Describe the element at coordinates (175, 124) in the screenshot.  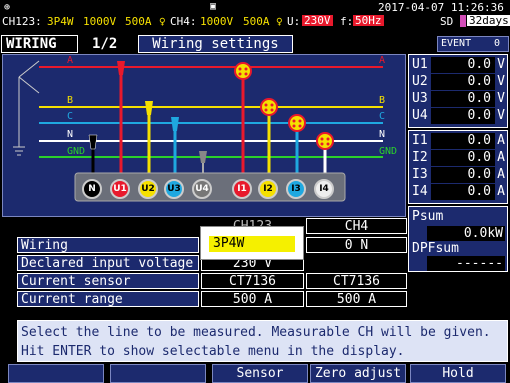
I see `probe-u3-icon` at that location.